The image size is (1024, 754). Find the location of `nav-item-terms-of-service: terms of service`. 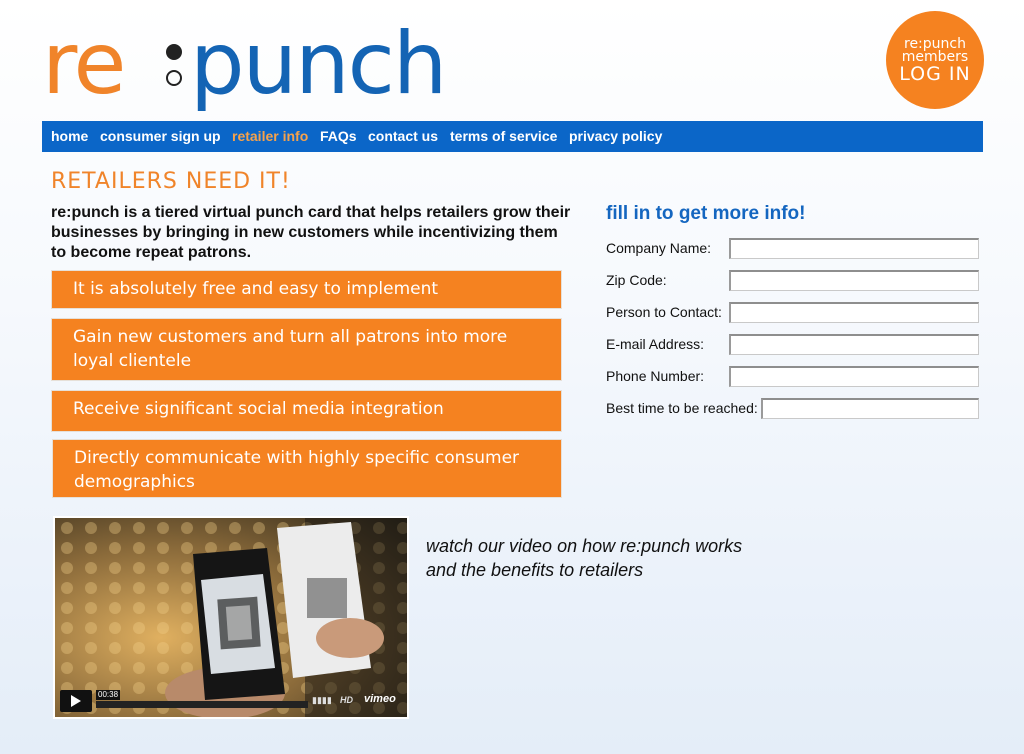

nav-item-terms-of-service: terms of service is located at coordinates (503, 136).